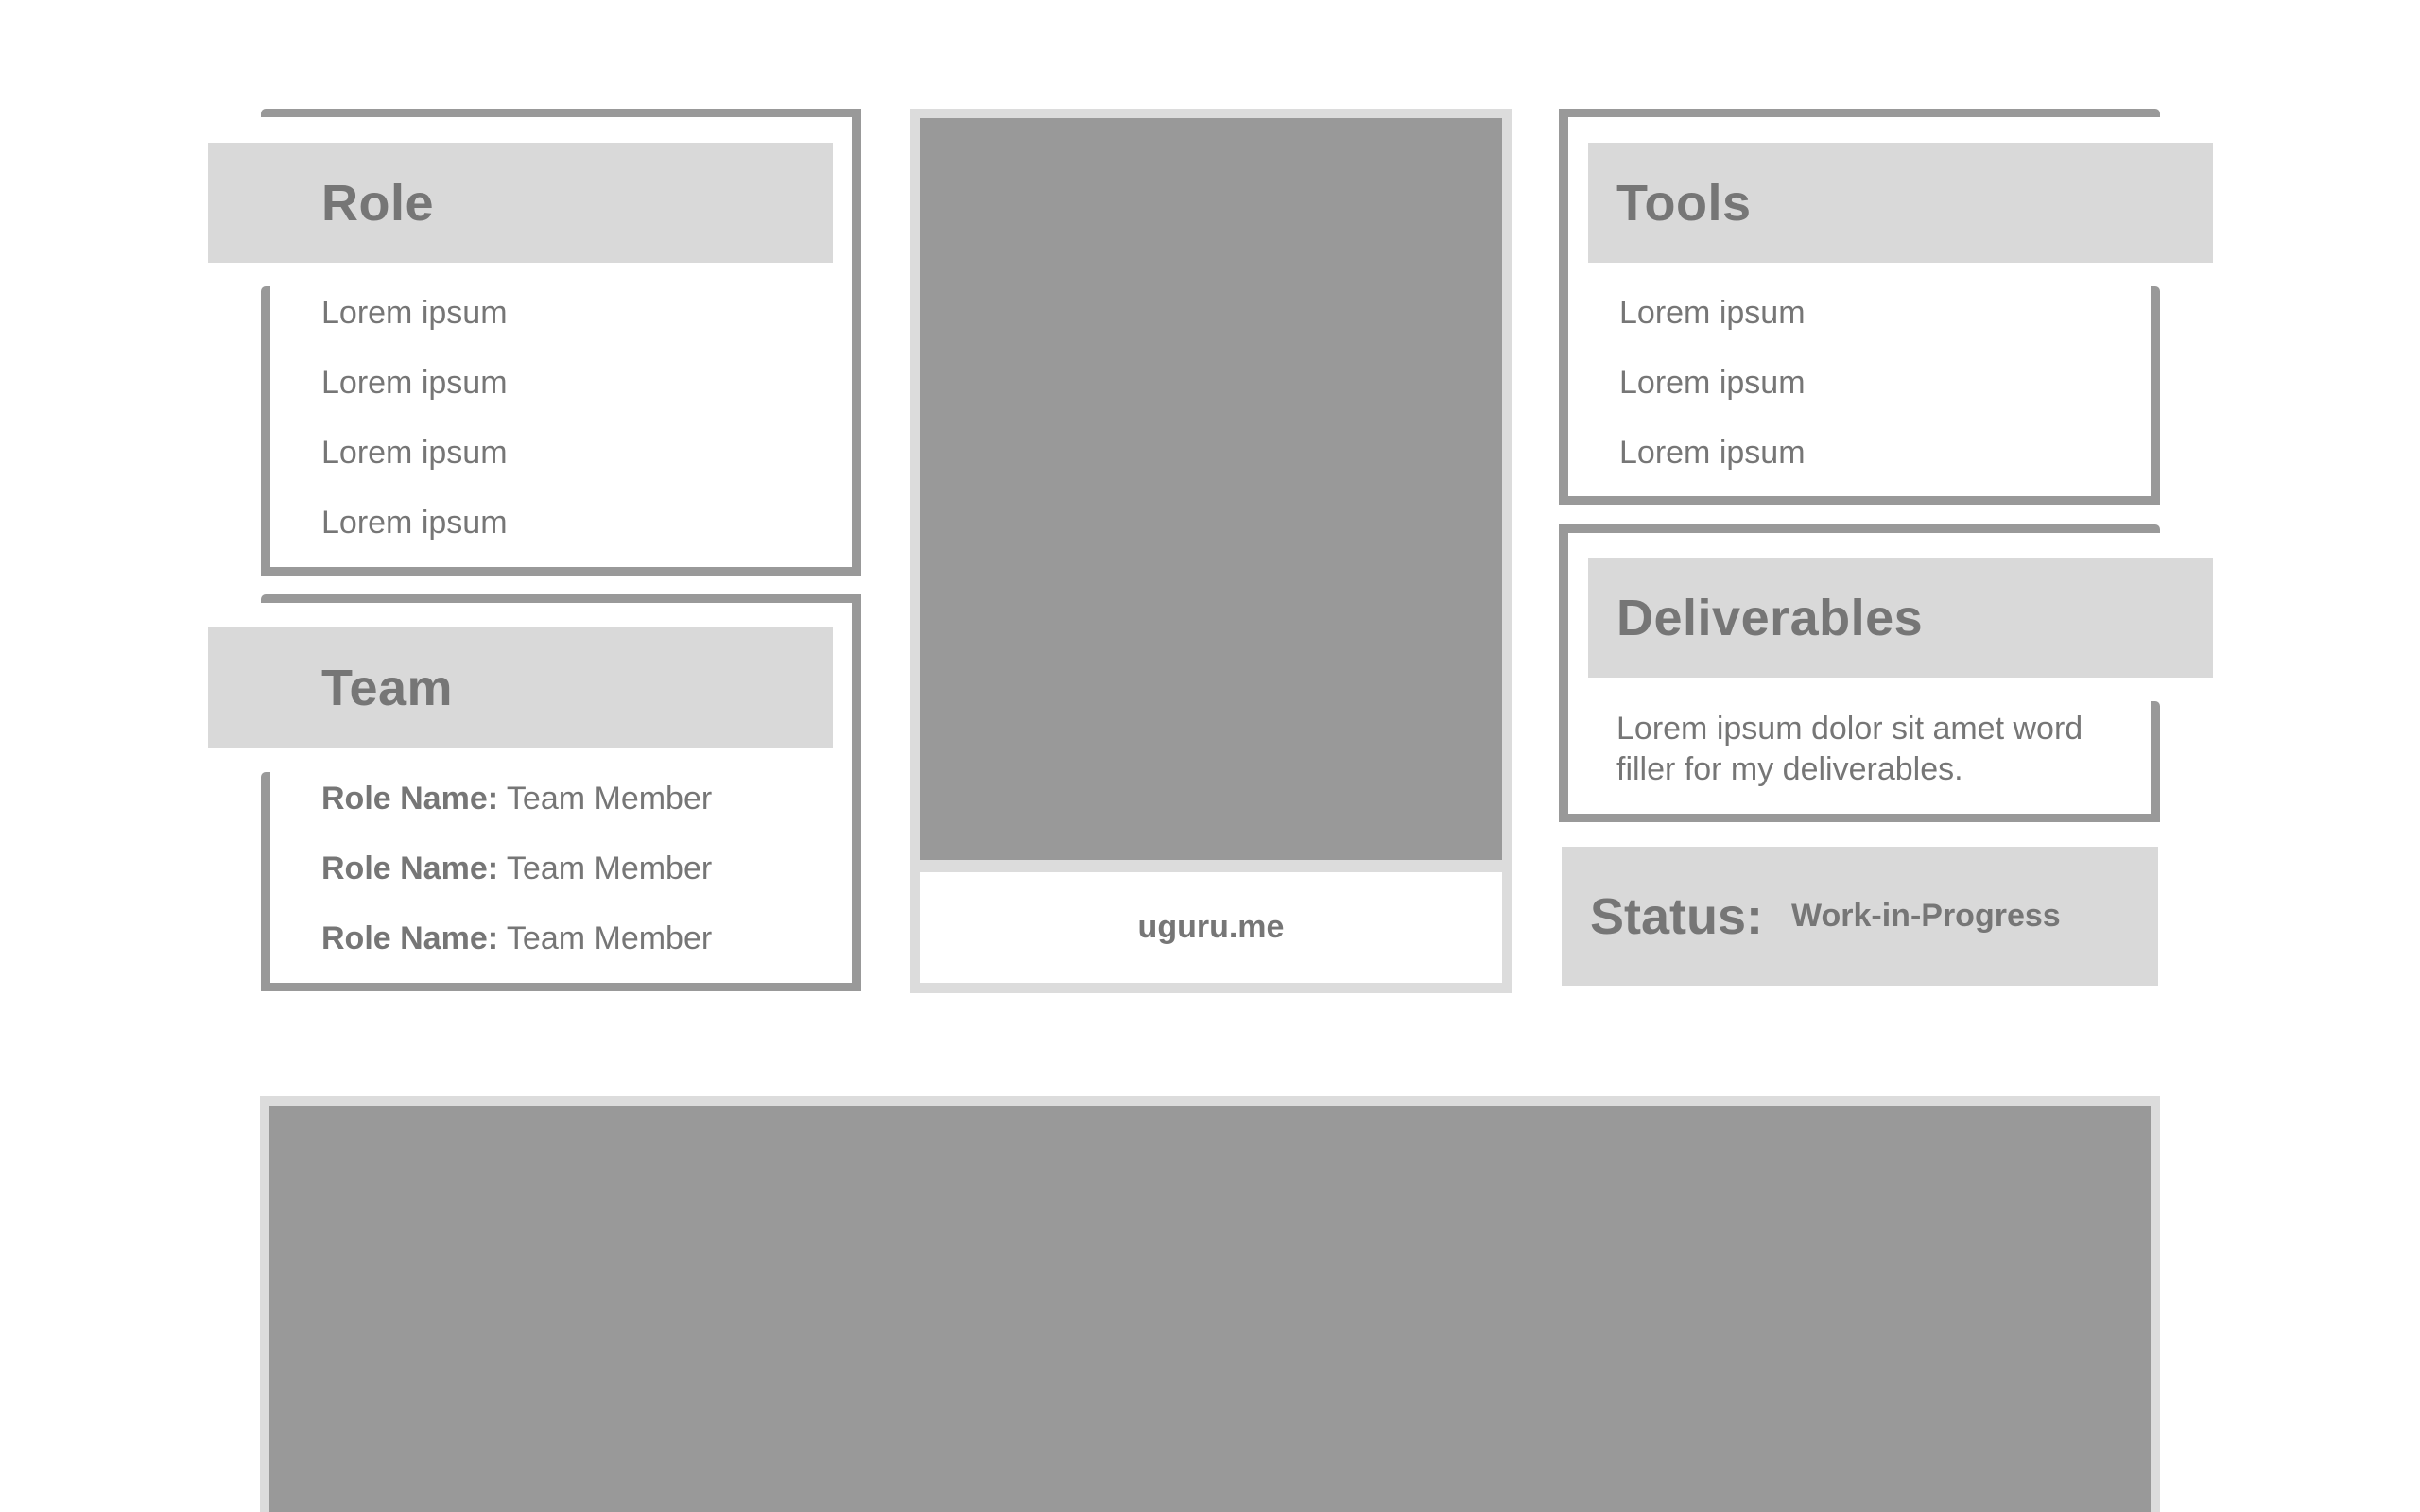 This screenshot has height=1512, width=2420. I want to click on role-frame-right, so click(856, 342).